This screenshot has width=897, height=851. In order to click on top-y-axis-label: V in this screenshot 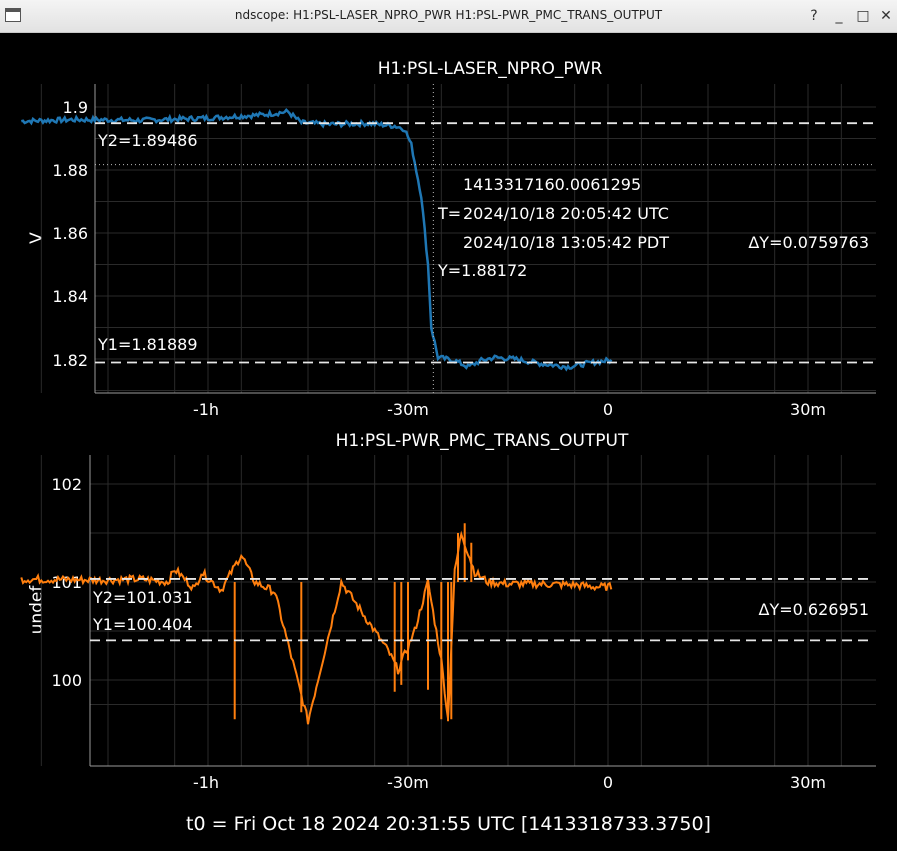, I will do `click(37, 238)`.